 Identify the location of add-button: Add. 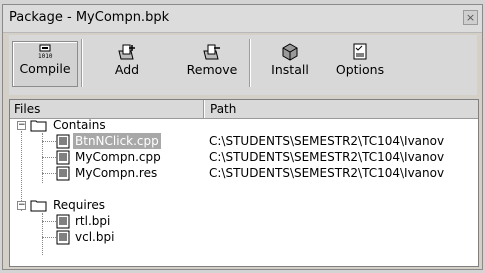
(127, 63).